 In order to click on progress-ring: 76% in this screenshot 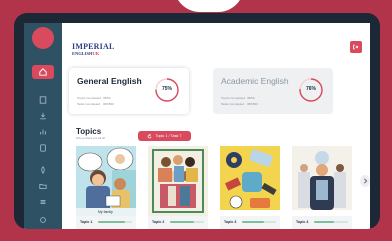, I will do `click(311, 90)`.